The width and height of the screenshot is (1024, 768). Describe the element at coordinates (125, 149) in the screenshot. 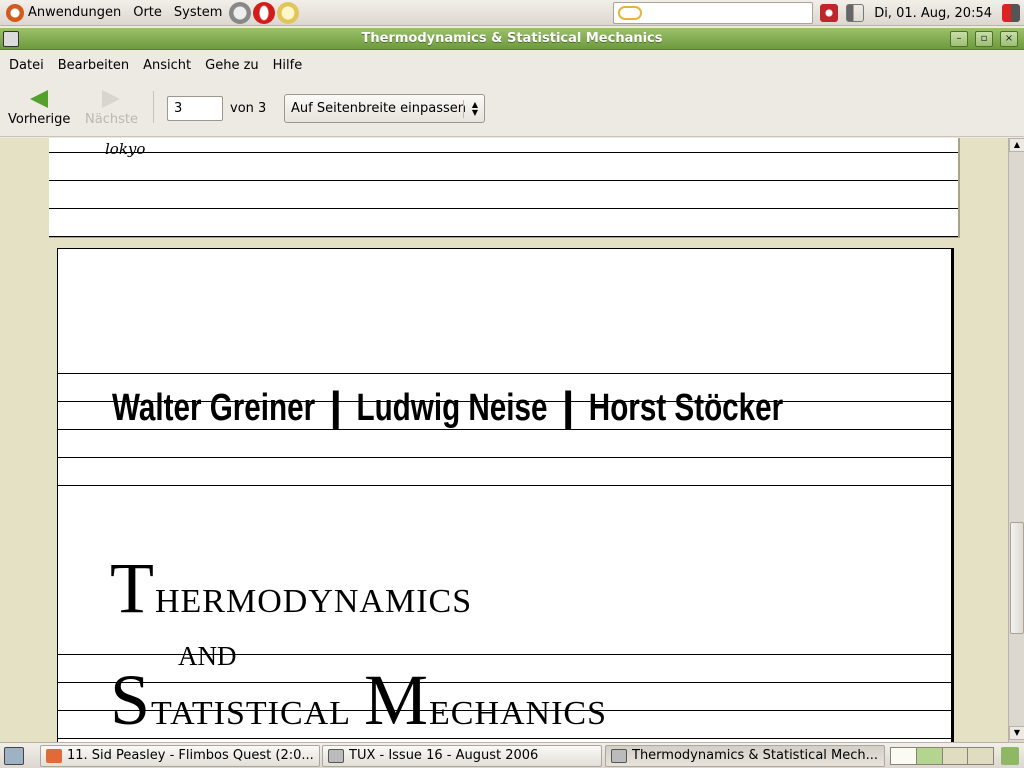

I see `page-text-fragment: lokyo` at that location.